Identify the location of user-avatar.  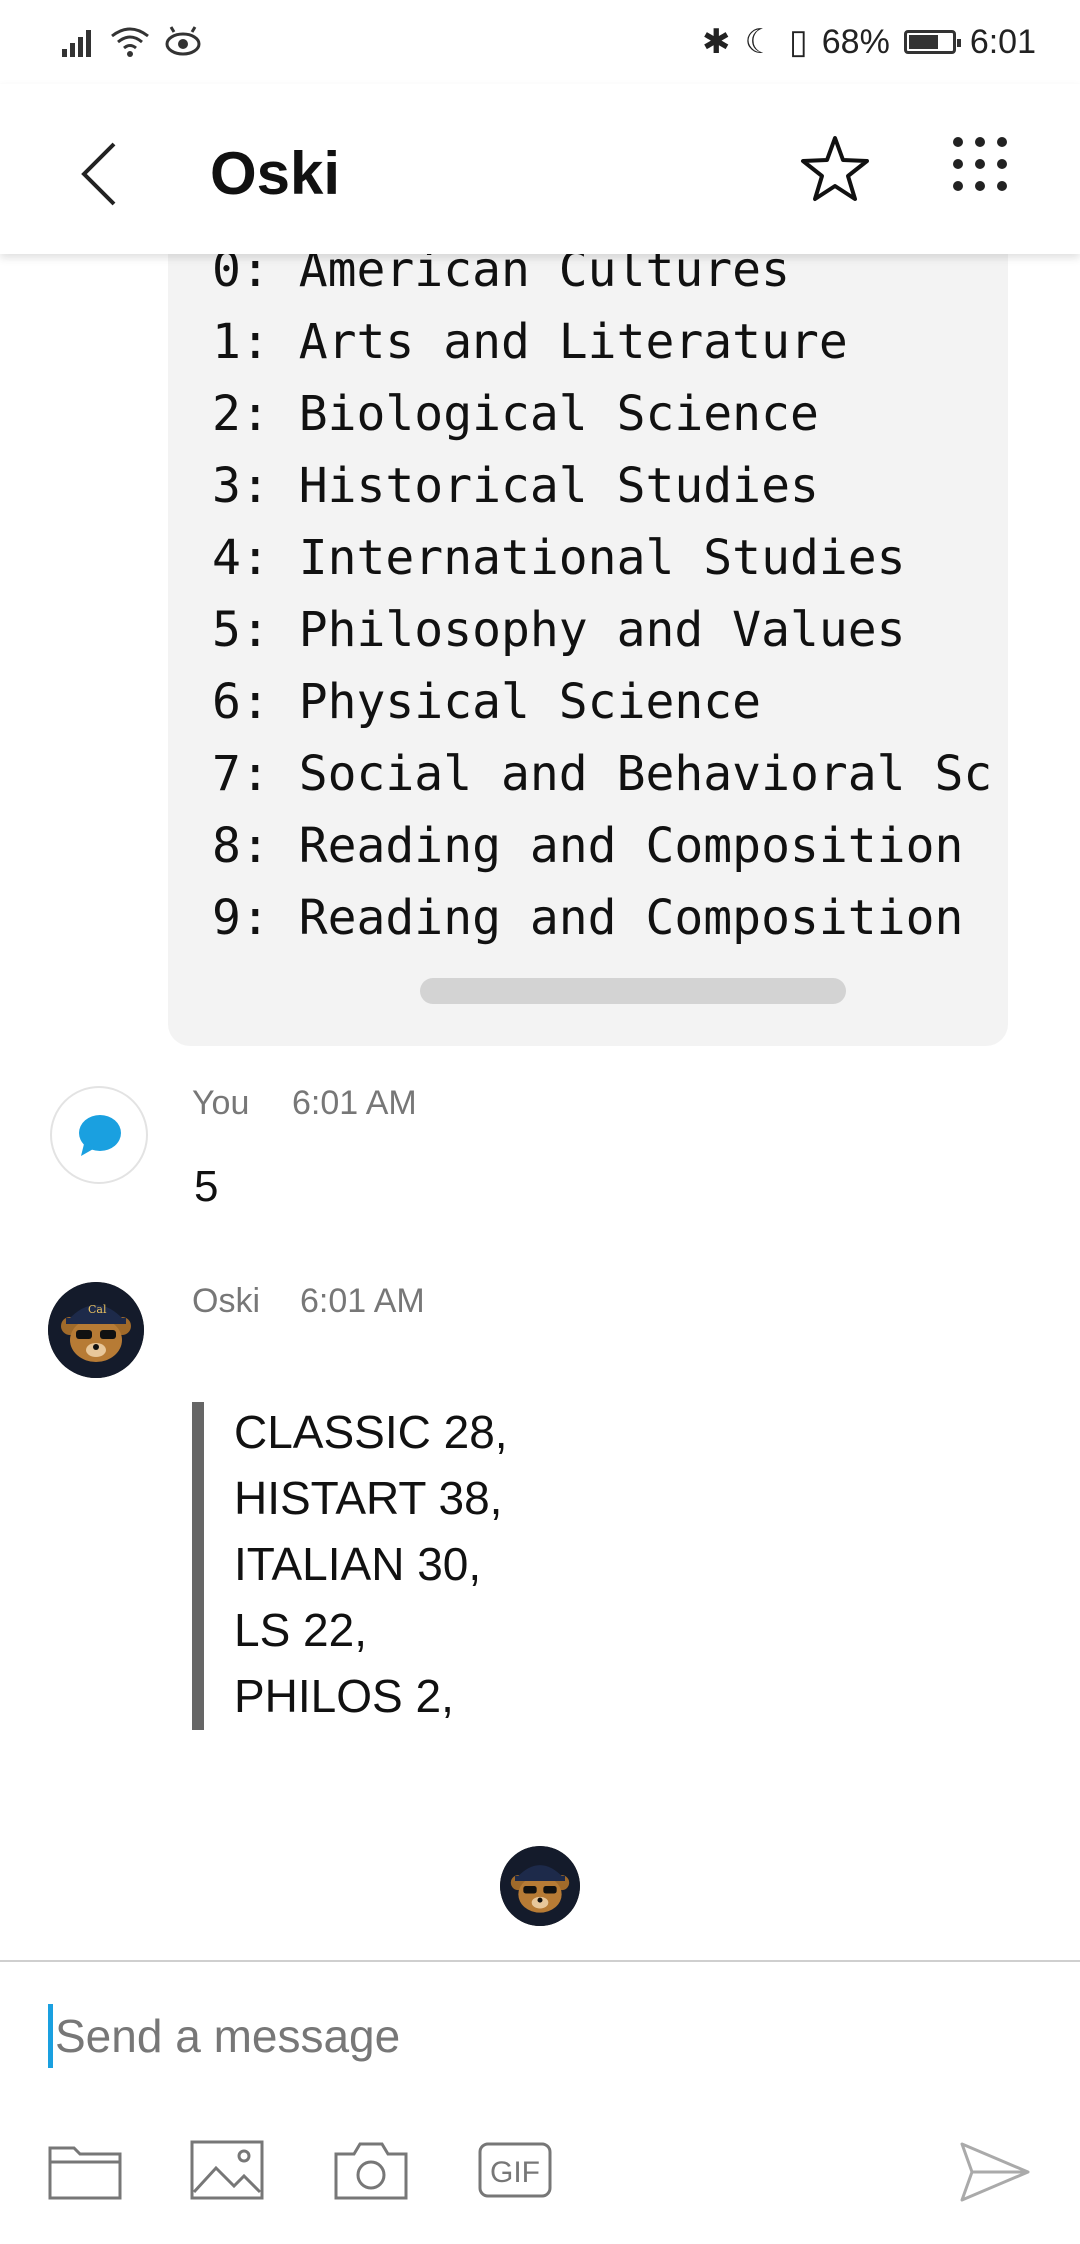
(99, 1135).